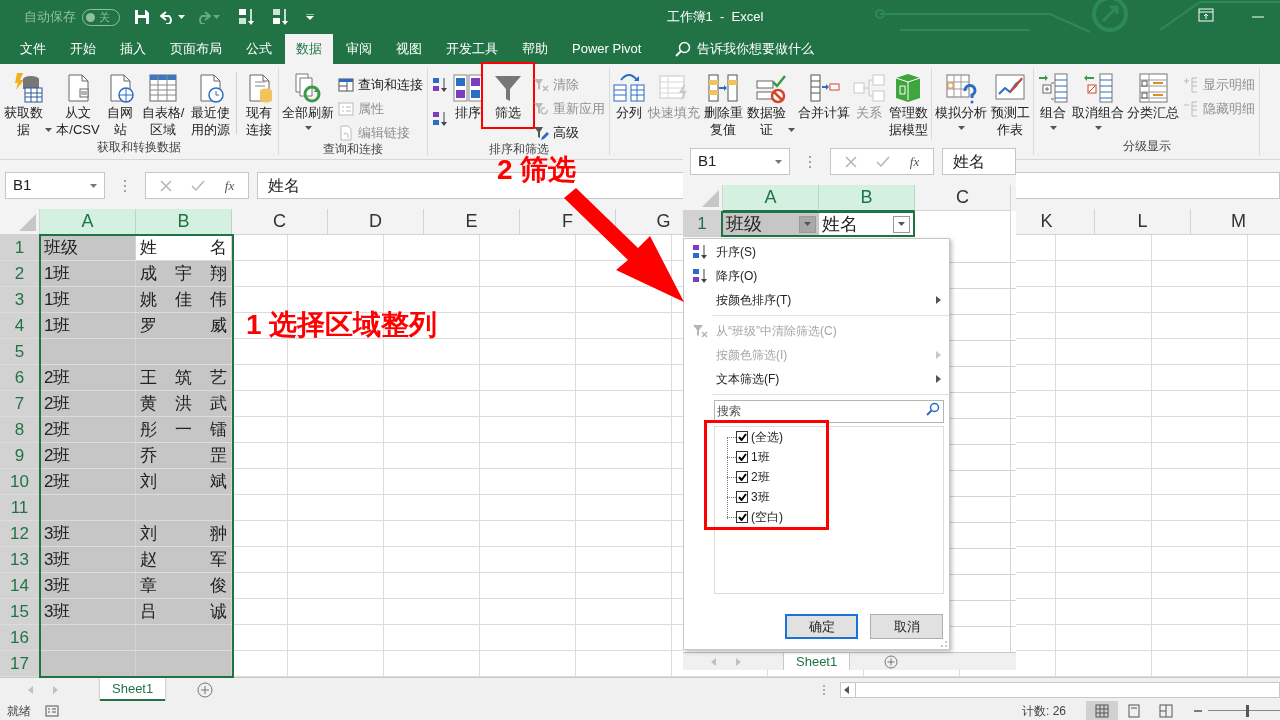 The image size is (1280, 720). What do you see at coordinates (184, 325) in the screenshot?
I see `table-cell: 罗 威` at bounding box center [184, 325].